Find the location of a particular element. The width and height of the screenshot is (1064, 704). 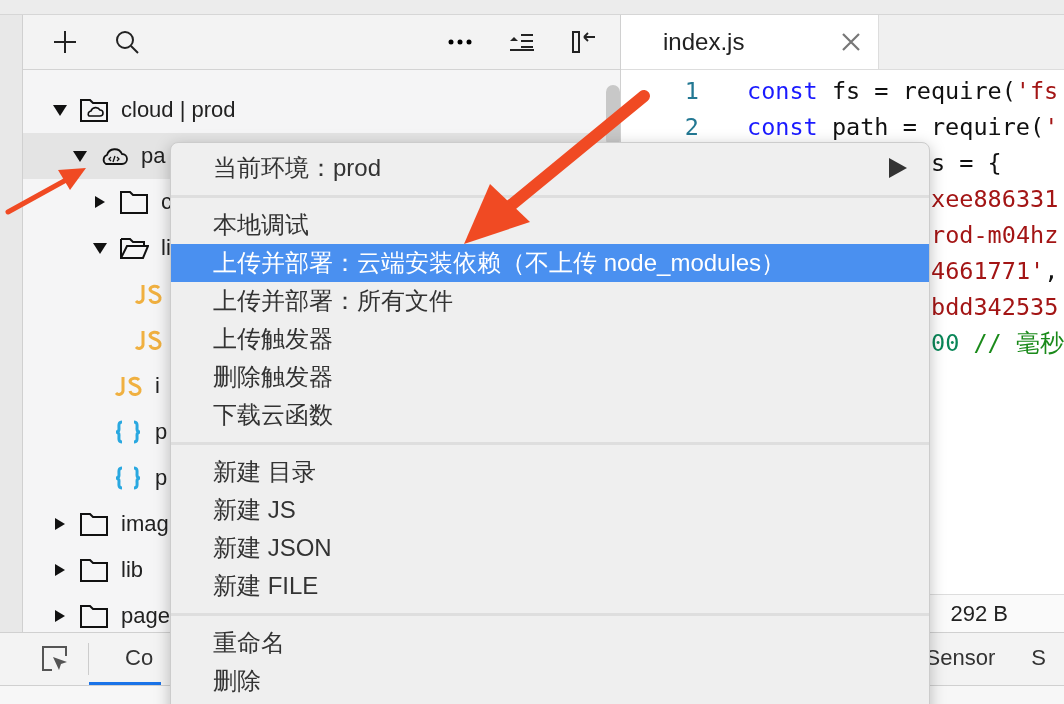

code-line: s = { is located at coordinates (966, 163).